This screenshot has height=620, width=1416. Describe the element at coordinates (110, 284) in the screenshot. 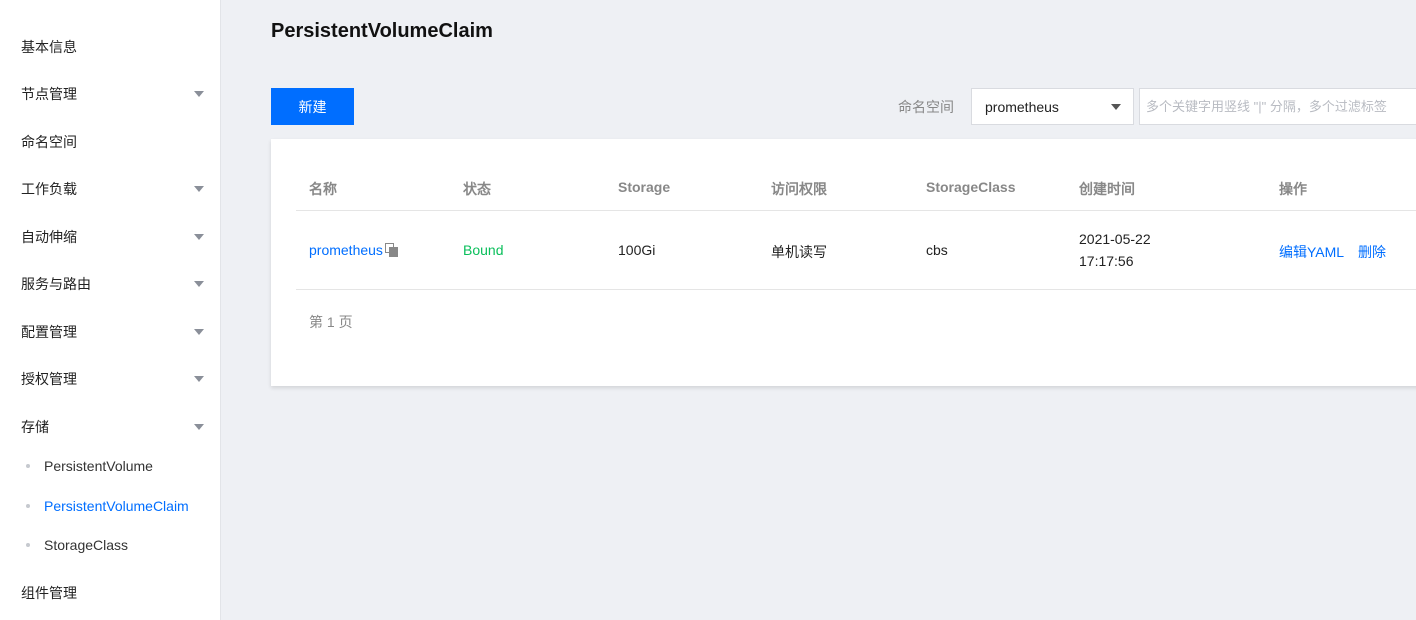

I see `sidebar-item-services-routes: 服务与路由` at that location.